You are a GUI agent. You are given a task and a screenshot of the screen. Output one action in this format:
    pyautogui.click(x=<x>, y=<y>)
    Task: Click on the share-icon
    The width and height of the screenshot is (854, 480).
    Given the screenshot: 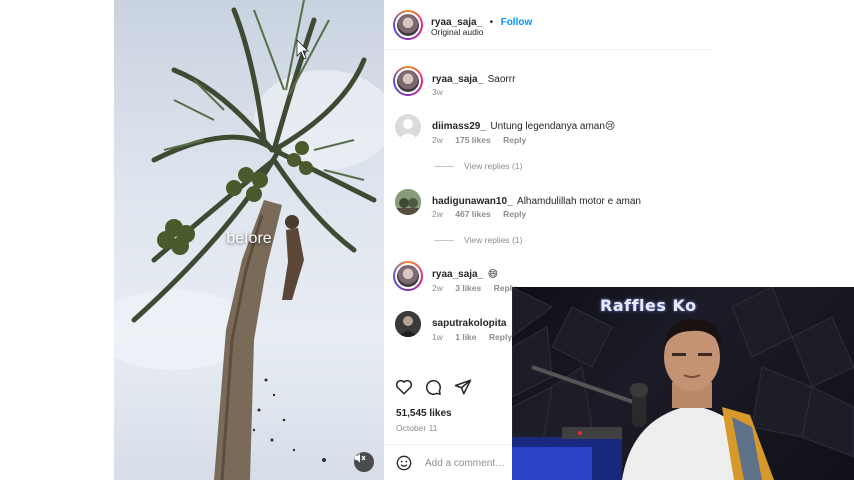 What is the action you would take?
    pyautogui.click(x=463, y=387)
    